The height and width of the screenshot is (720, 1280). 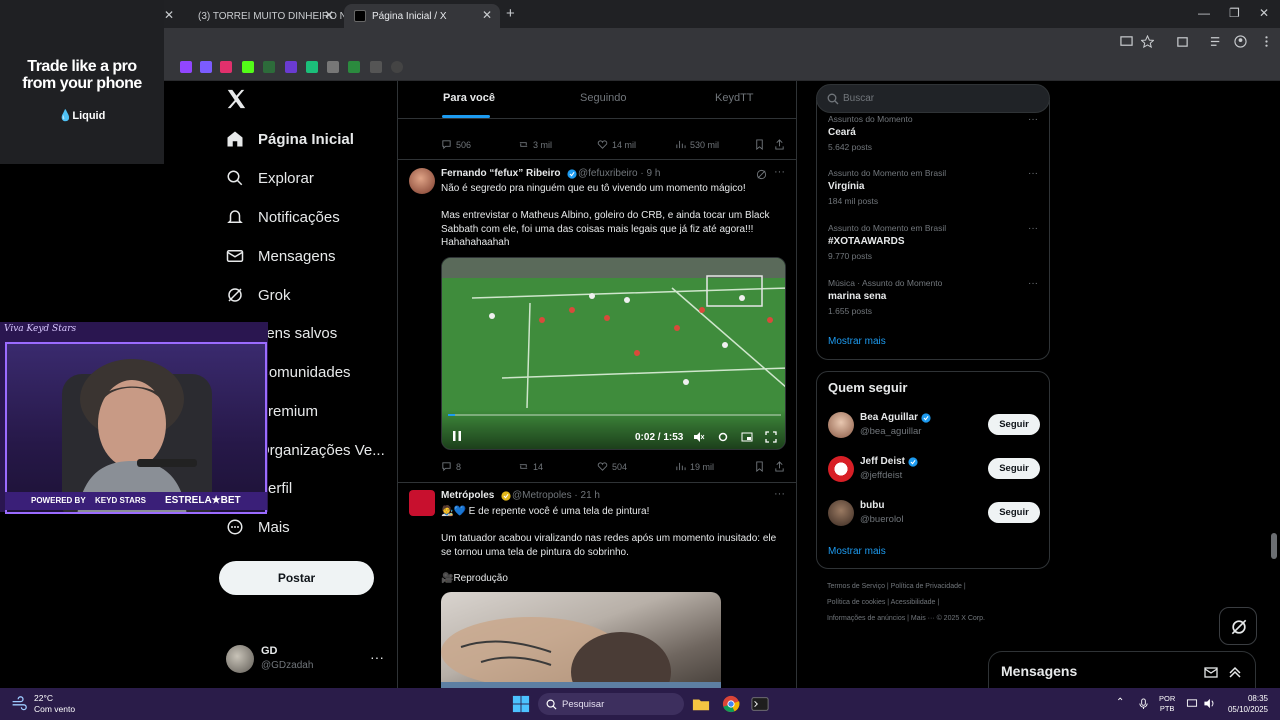 What do you see at coordinates (883, 602) in the screenshot?
I see `footer-links-2: Política de cookies | Acessibilidade |` at bounding box center [883, 602].